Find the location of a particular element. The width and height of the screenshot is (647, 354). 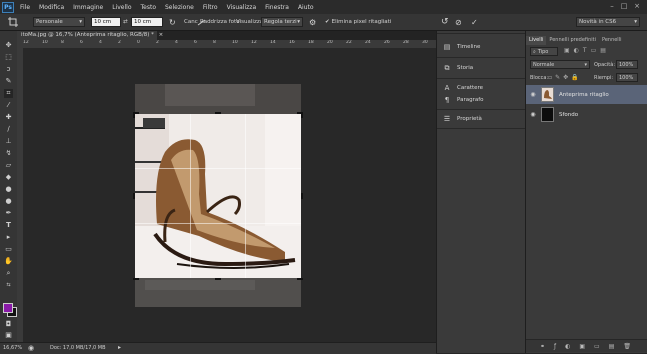

settings-gear-icon: ⚙ is located at coordinates (313, 22).